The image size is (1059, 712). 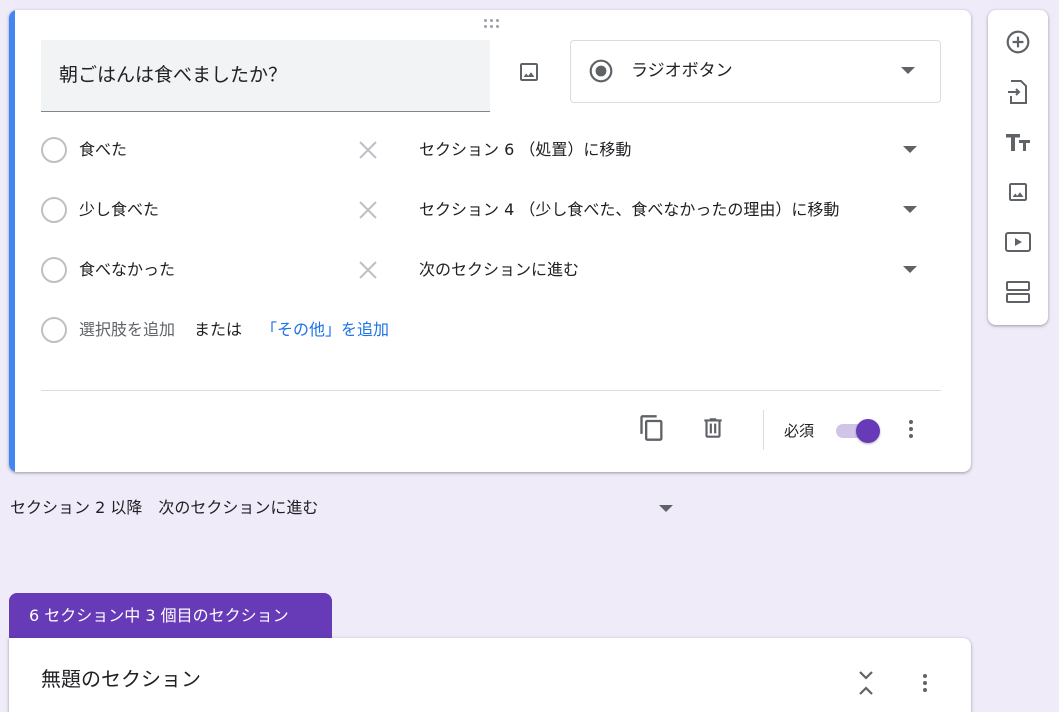 I want to click on add-video-button, so click(x=1018, y=242).